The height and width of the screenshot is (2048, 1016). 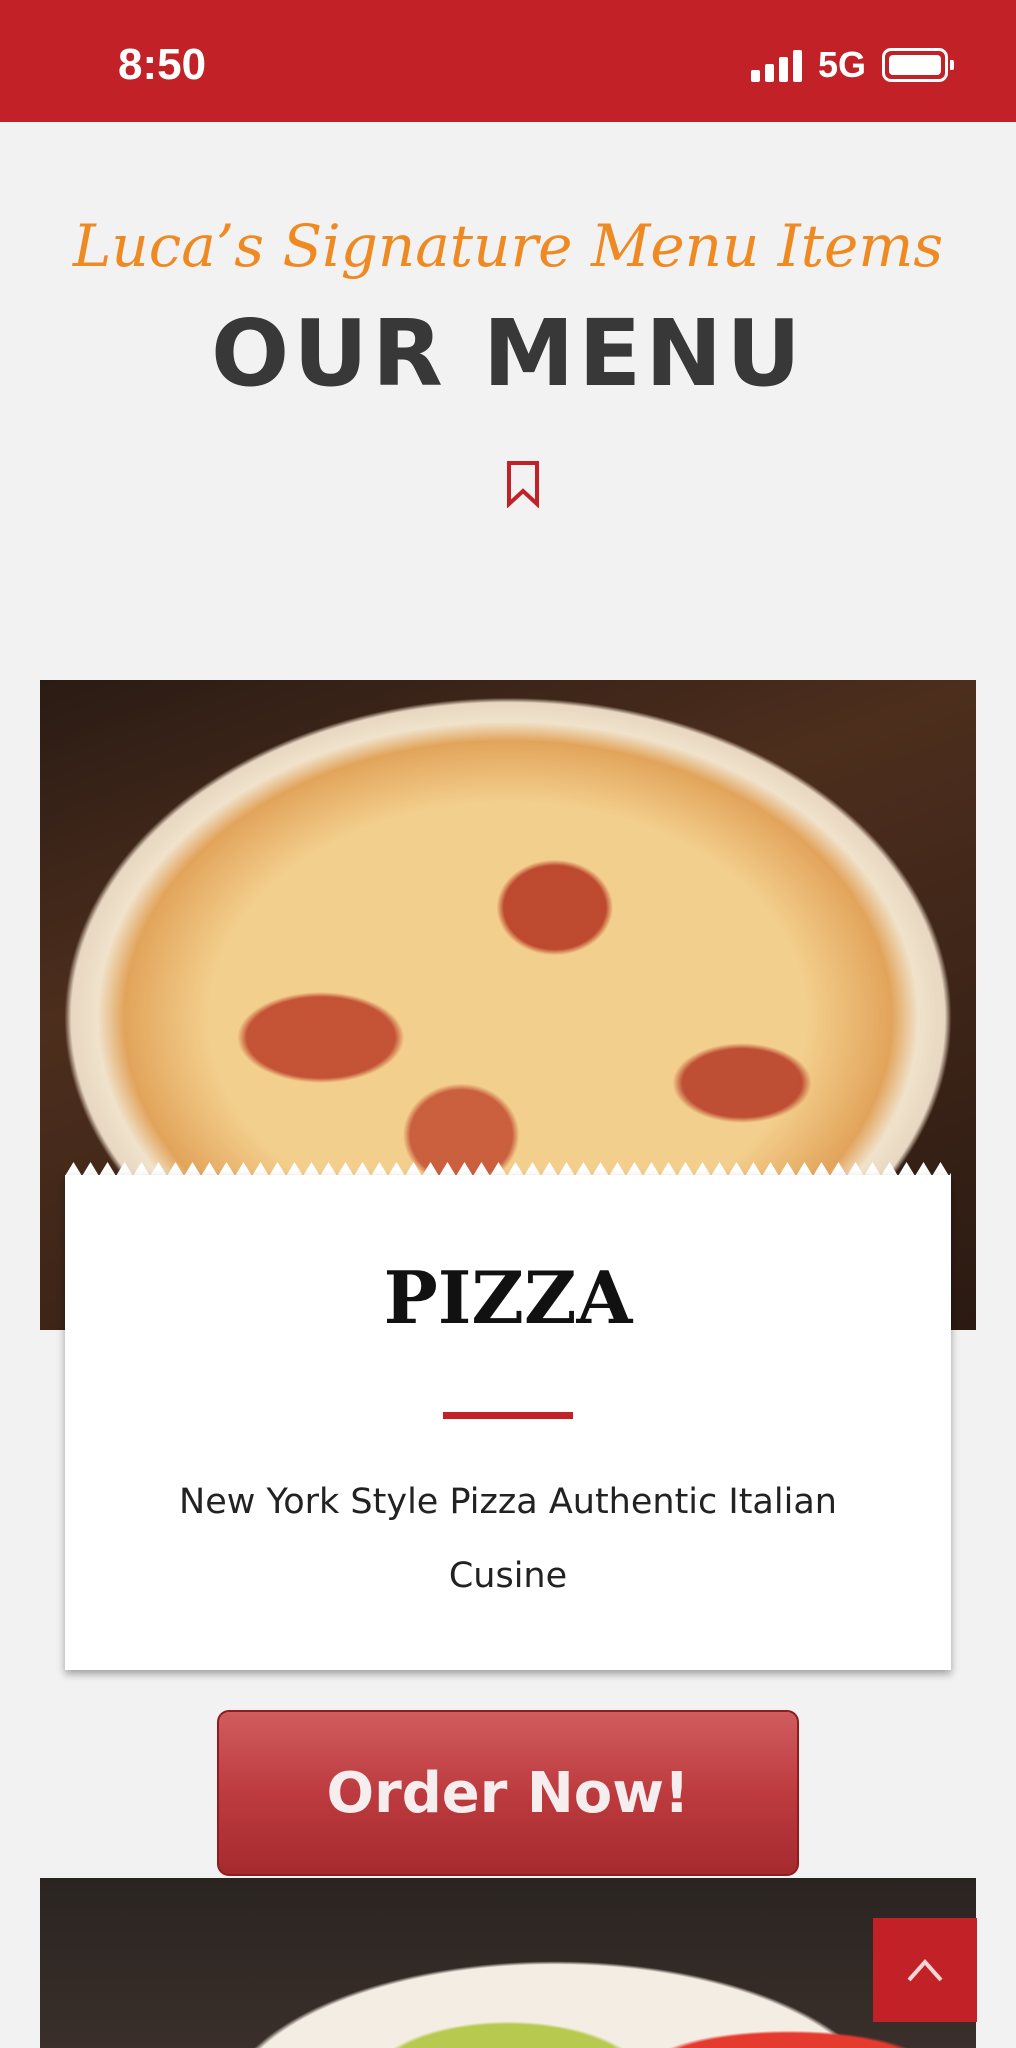 I want to click on status-icons: 5G, so click(x=852, y=65).